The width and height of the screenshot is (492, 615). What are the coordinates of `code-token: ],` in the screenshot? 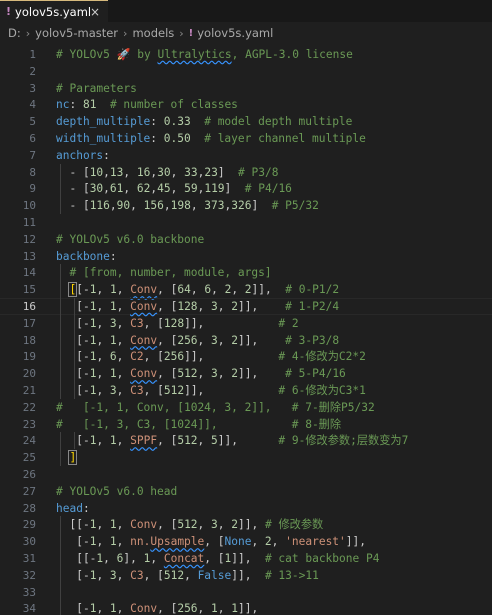 It's located at (133, 558).